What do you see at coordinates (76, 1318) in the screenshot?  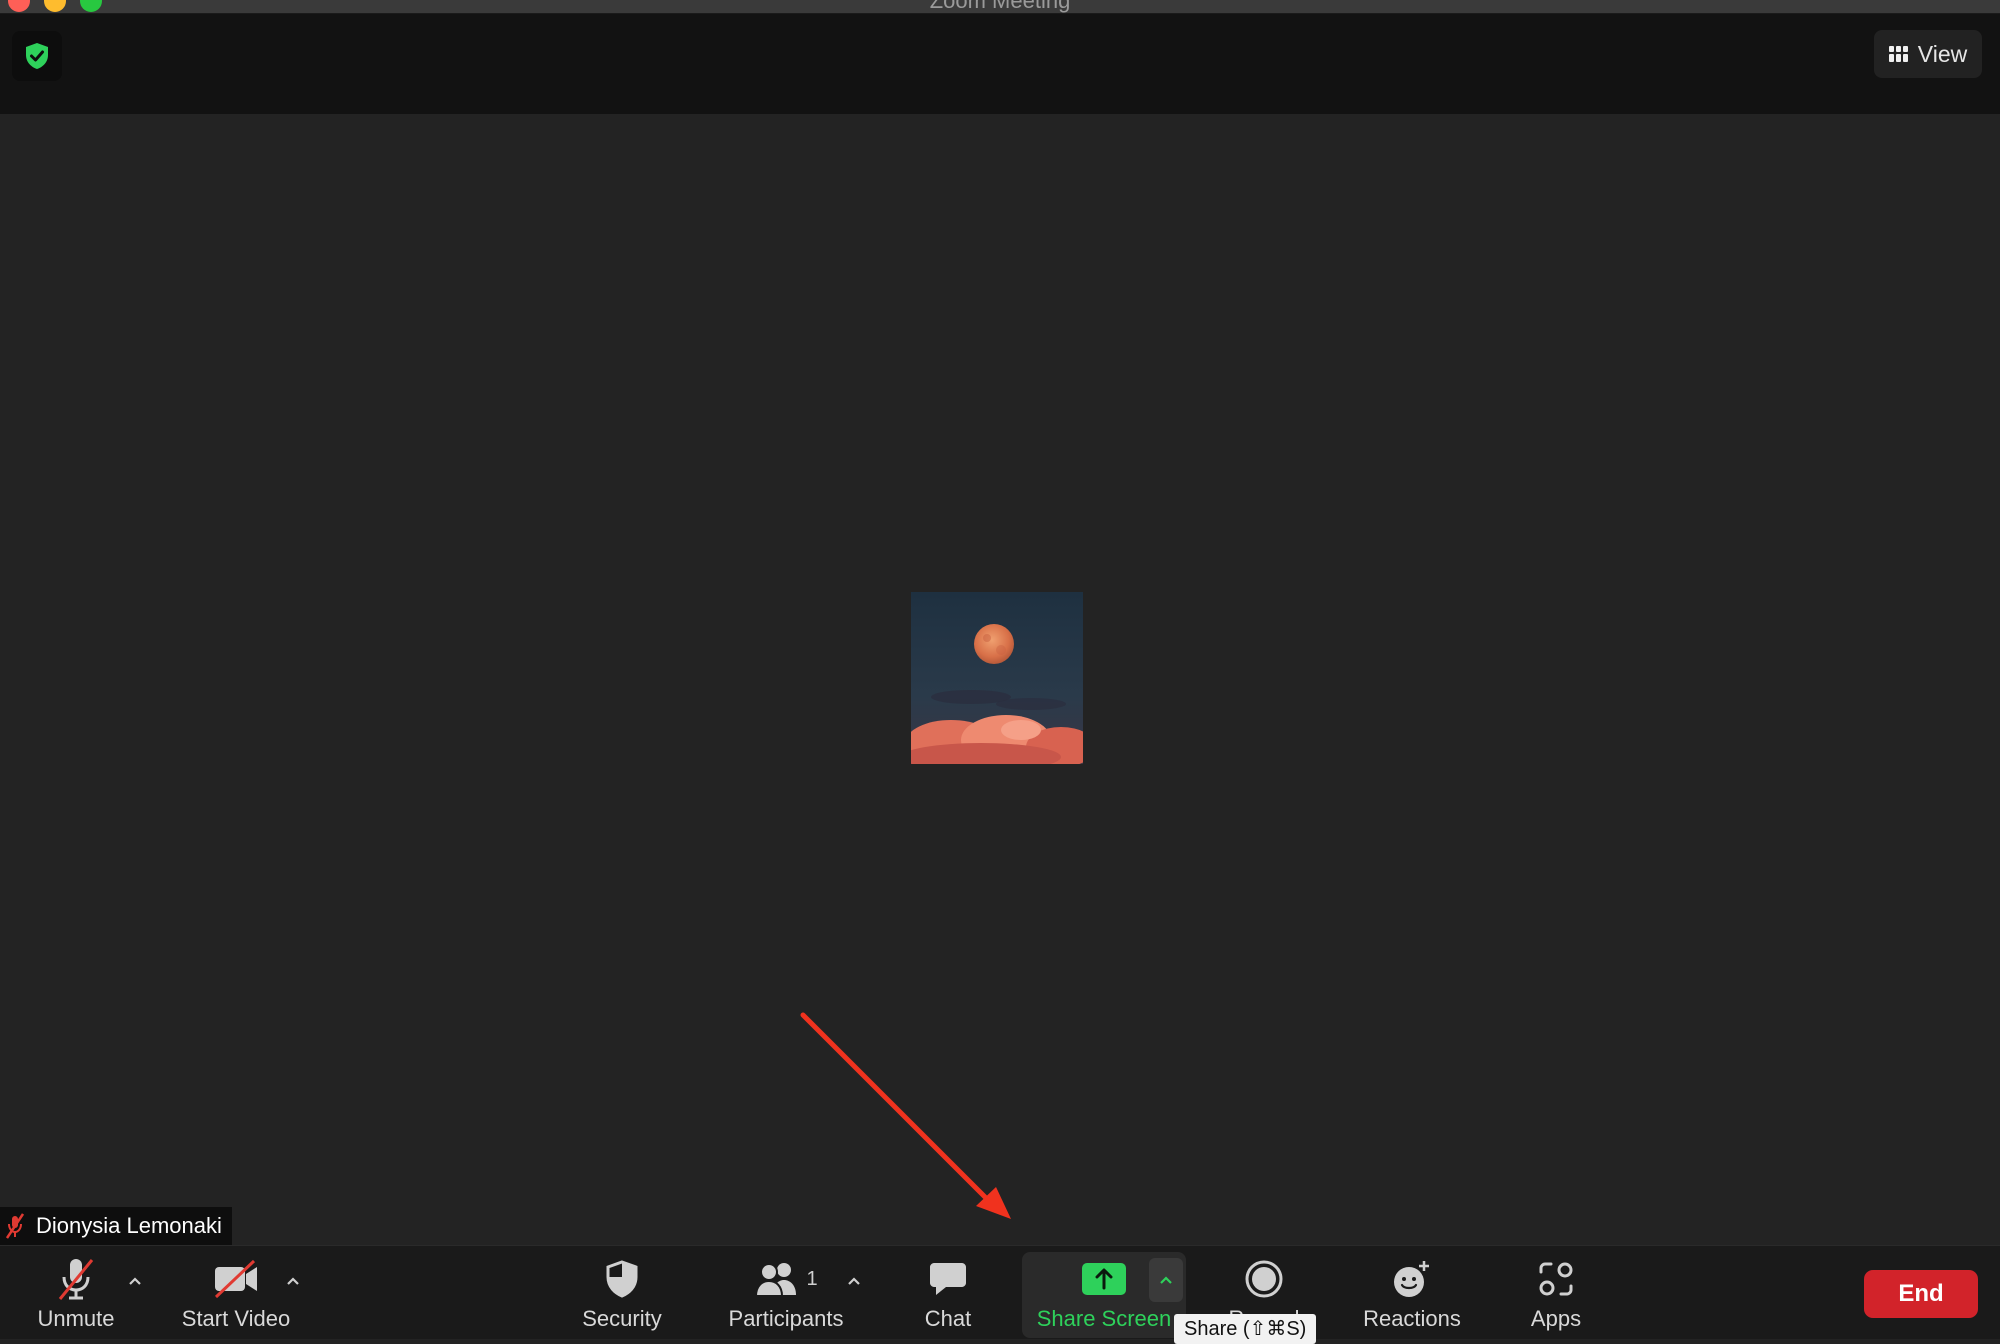 I see `unmute-label: Unmute` at bounding box center [76, 1318].